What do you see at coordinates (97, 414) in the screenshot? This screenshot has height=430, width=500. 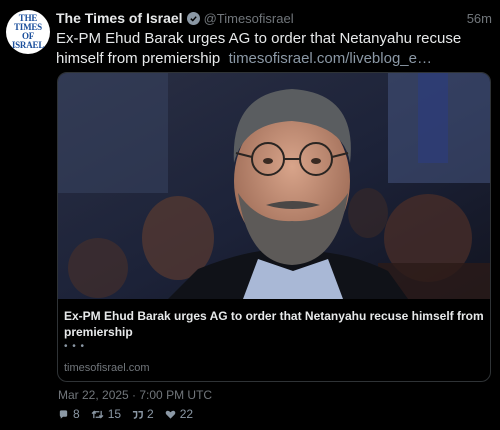 I see `retweet-icon` at bounding box center [97, 414].